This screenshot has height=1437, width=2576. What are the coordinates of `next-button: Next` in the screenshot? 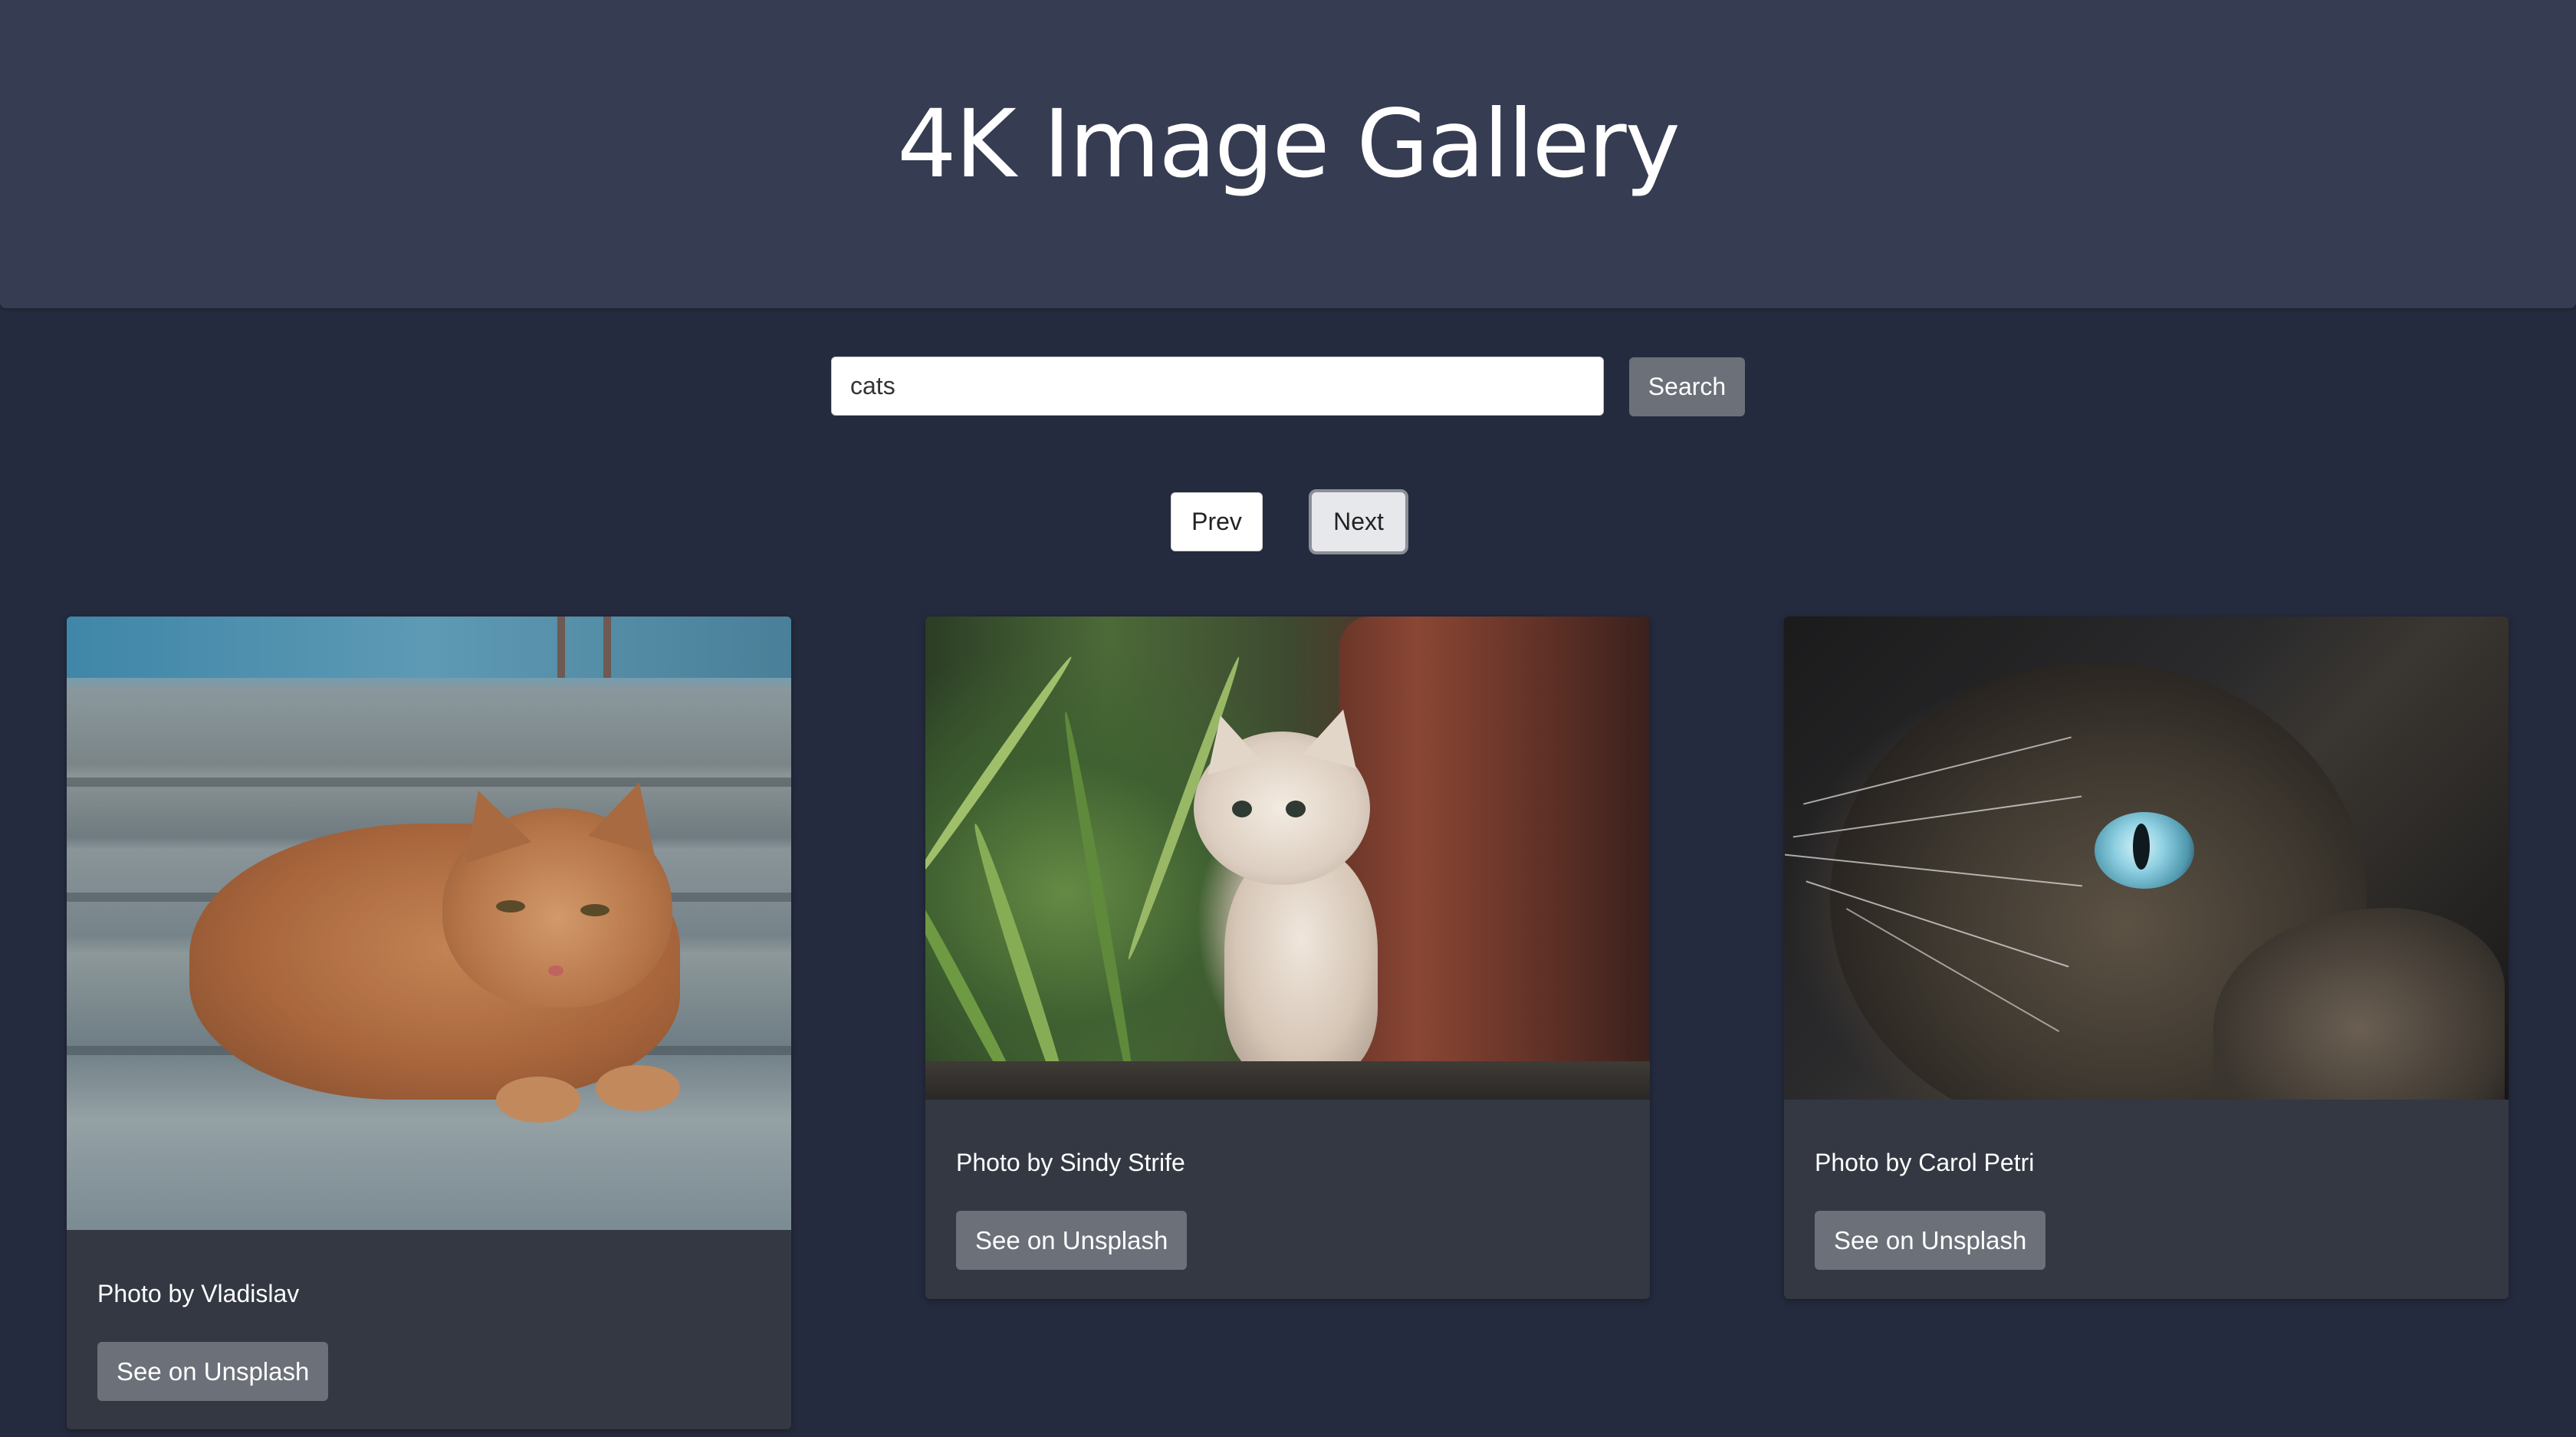 It's located at (1359, 521).